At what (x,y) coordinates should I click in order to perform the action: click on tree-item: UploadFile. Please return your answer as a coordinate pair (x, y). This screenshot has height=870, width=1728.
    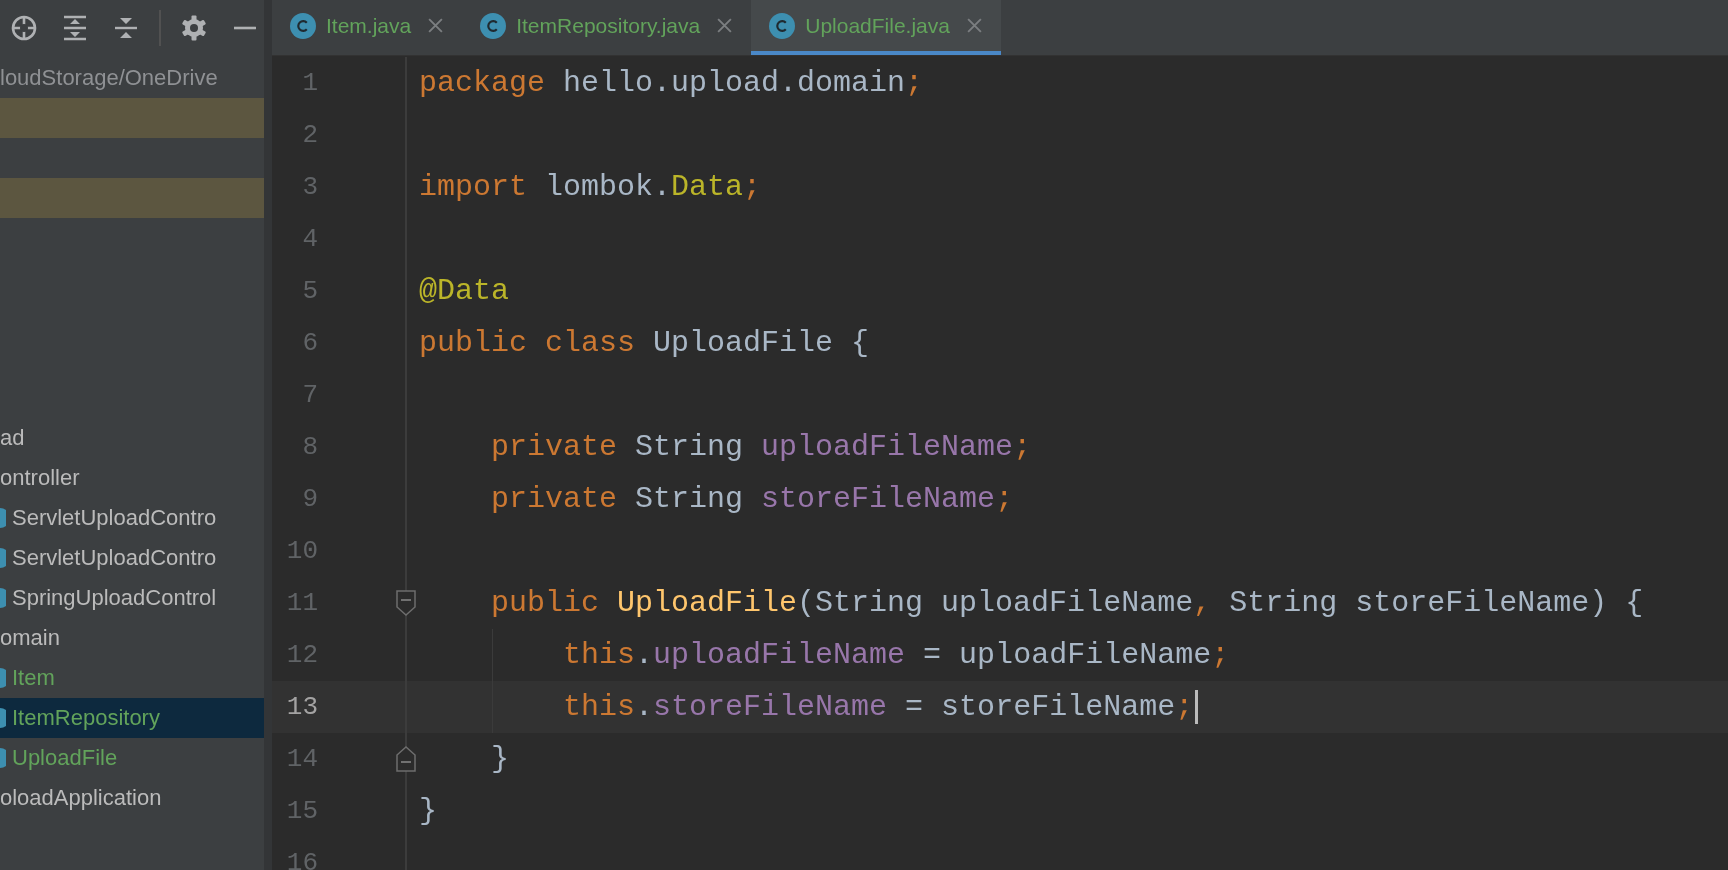
    Looking at the image, I should click on (65, 758).